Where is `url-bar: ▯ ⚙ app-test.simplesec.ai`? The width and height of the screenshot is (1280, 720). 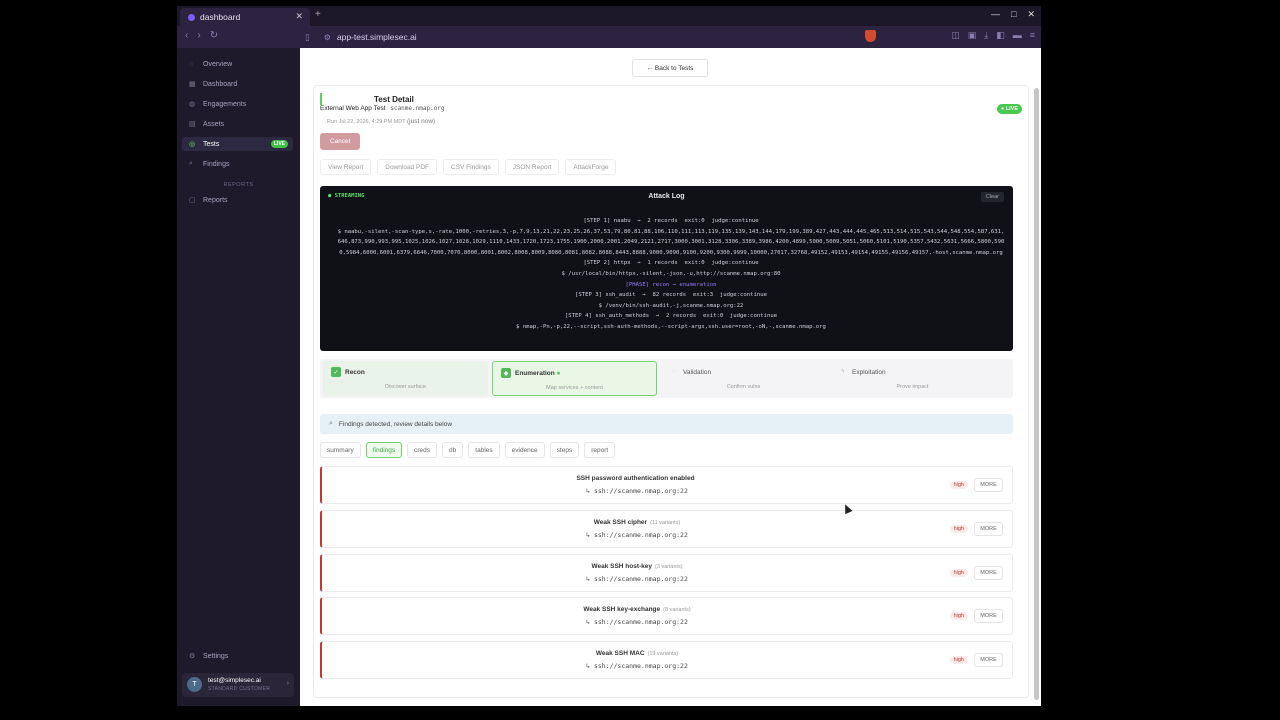
url-bar: ▯ ⚙ app-test.simplesec.ai is located at coordinates (585, 37).